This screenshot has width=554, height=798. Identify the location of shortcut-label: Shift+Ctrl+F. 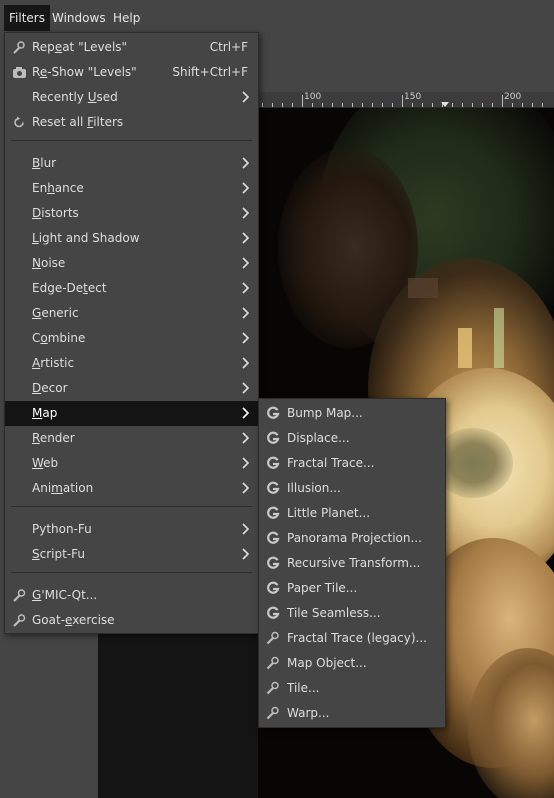
(210, 72).